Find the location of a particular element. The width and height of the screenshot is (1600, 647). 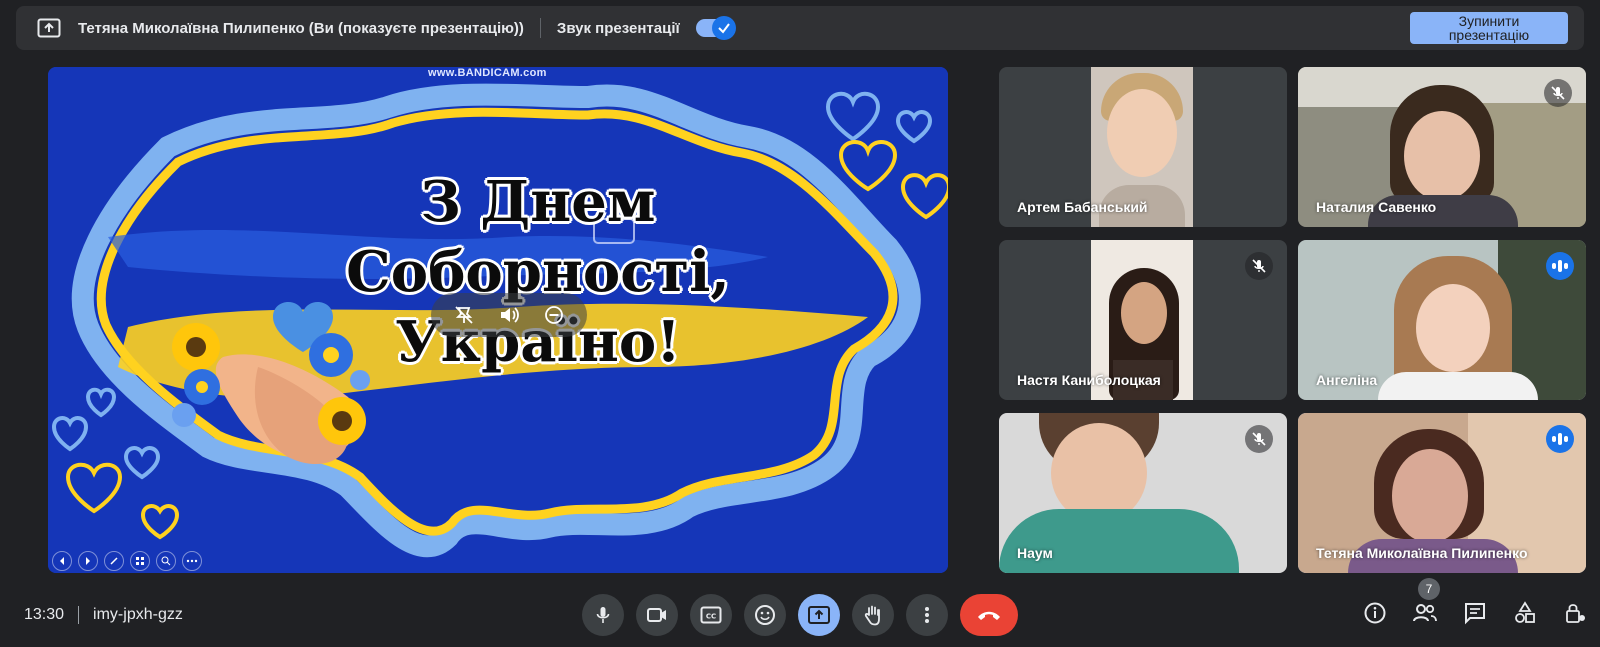

svg-text: CC is located at coordinates (711, 617).